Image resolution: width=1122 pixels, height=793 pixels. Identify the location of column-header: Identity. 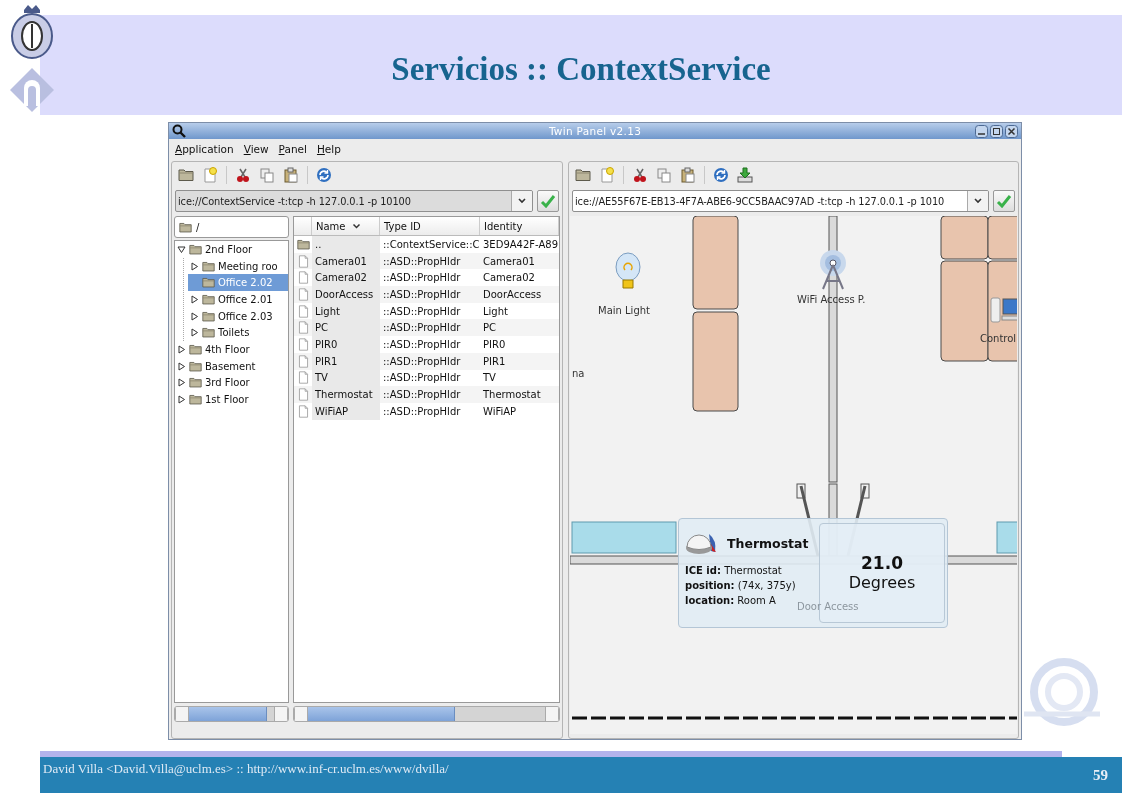
(519, 226).